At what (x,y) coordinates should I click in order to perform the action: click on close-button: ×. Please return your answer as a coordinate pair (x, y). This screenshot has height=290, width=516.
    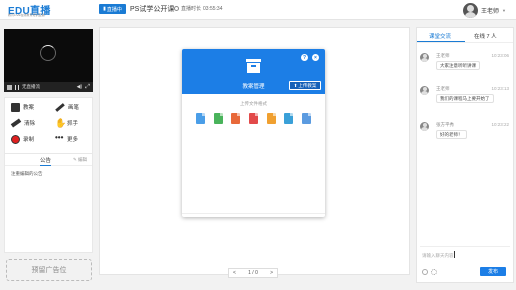
    Looking at the image, I should click on (315, 57).